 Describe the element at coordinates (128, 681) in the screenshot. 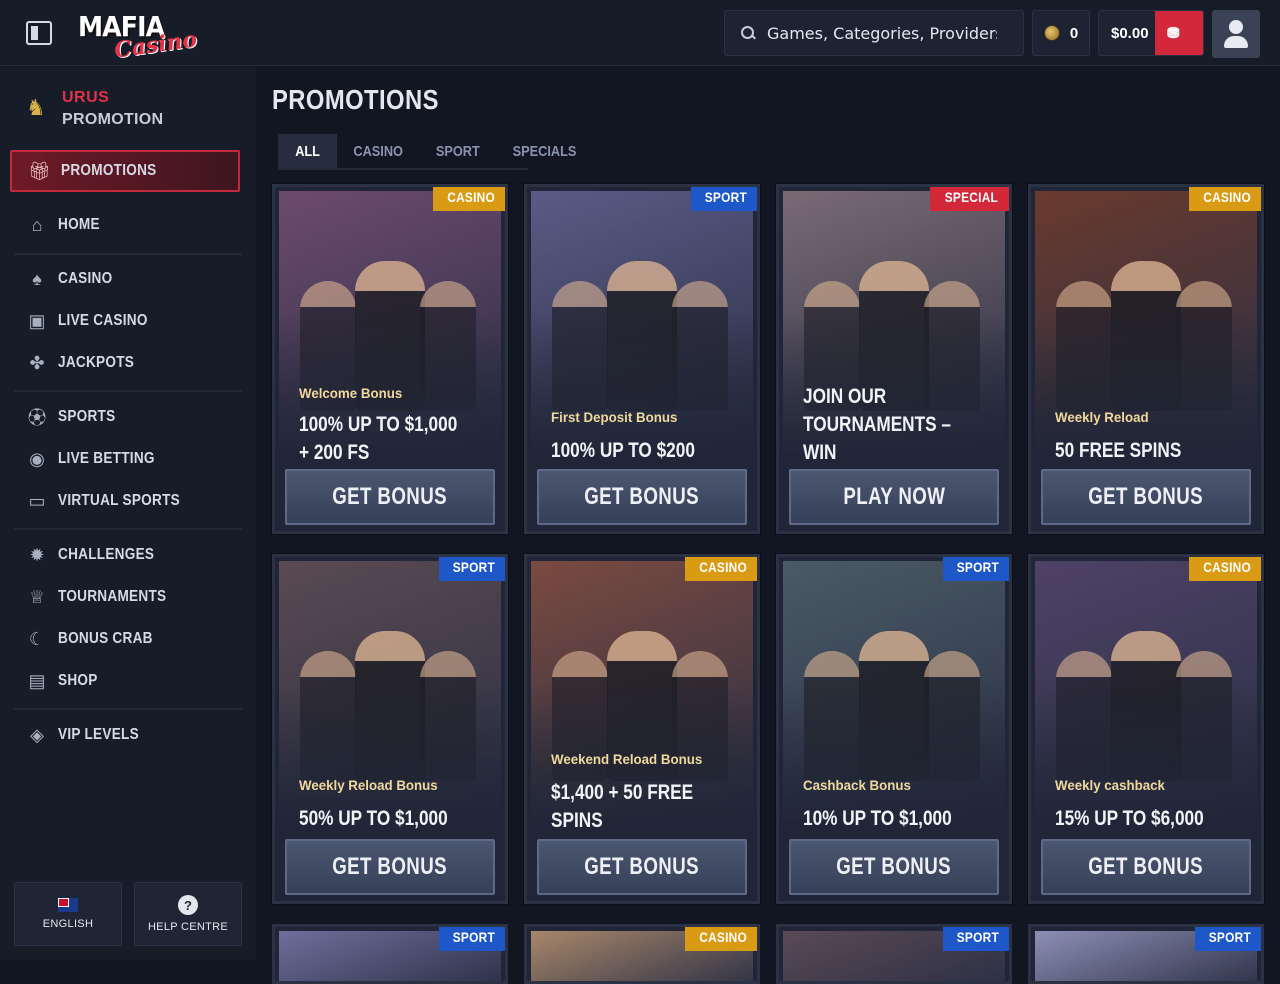

I see `sidebar-item-shop: ▤ SHOP` at that location.